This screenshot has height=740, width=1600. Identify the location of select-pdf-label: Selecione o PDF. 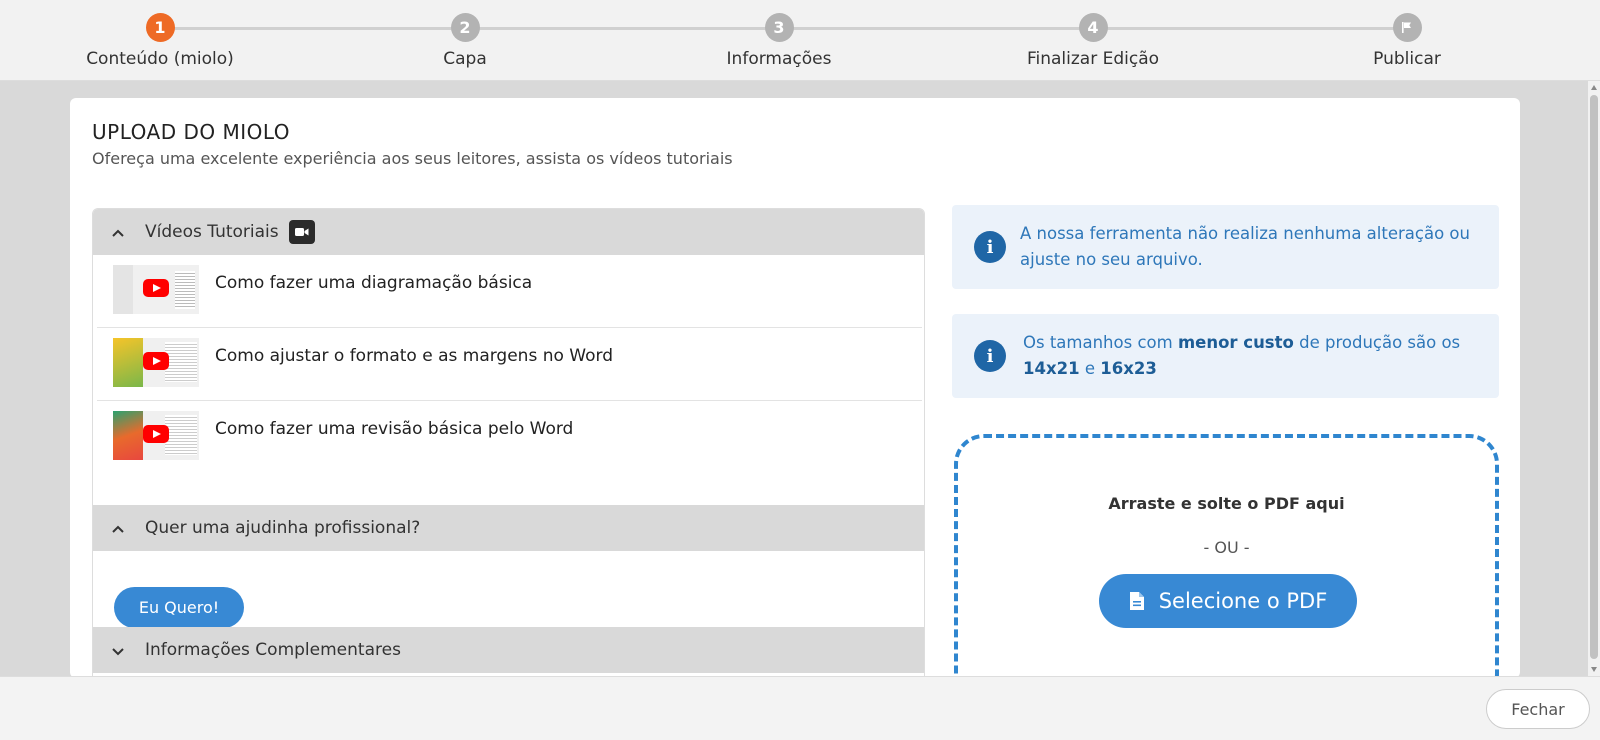
(1243, 601).